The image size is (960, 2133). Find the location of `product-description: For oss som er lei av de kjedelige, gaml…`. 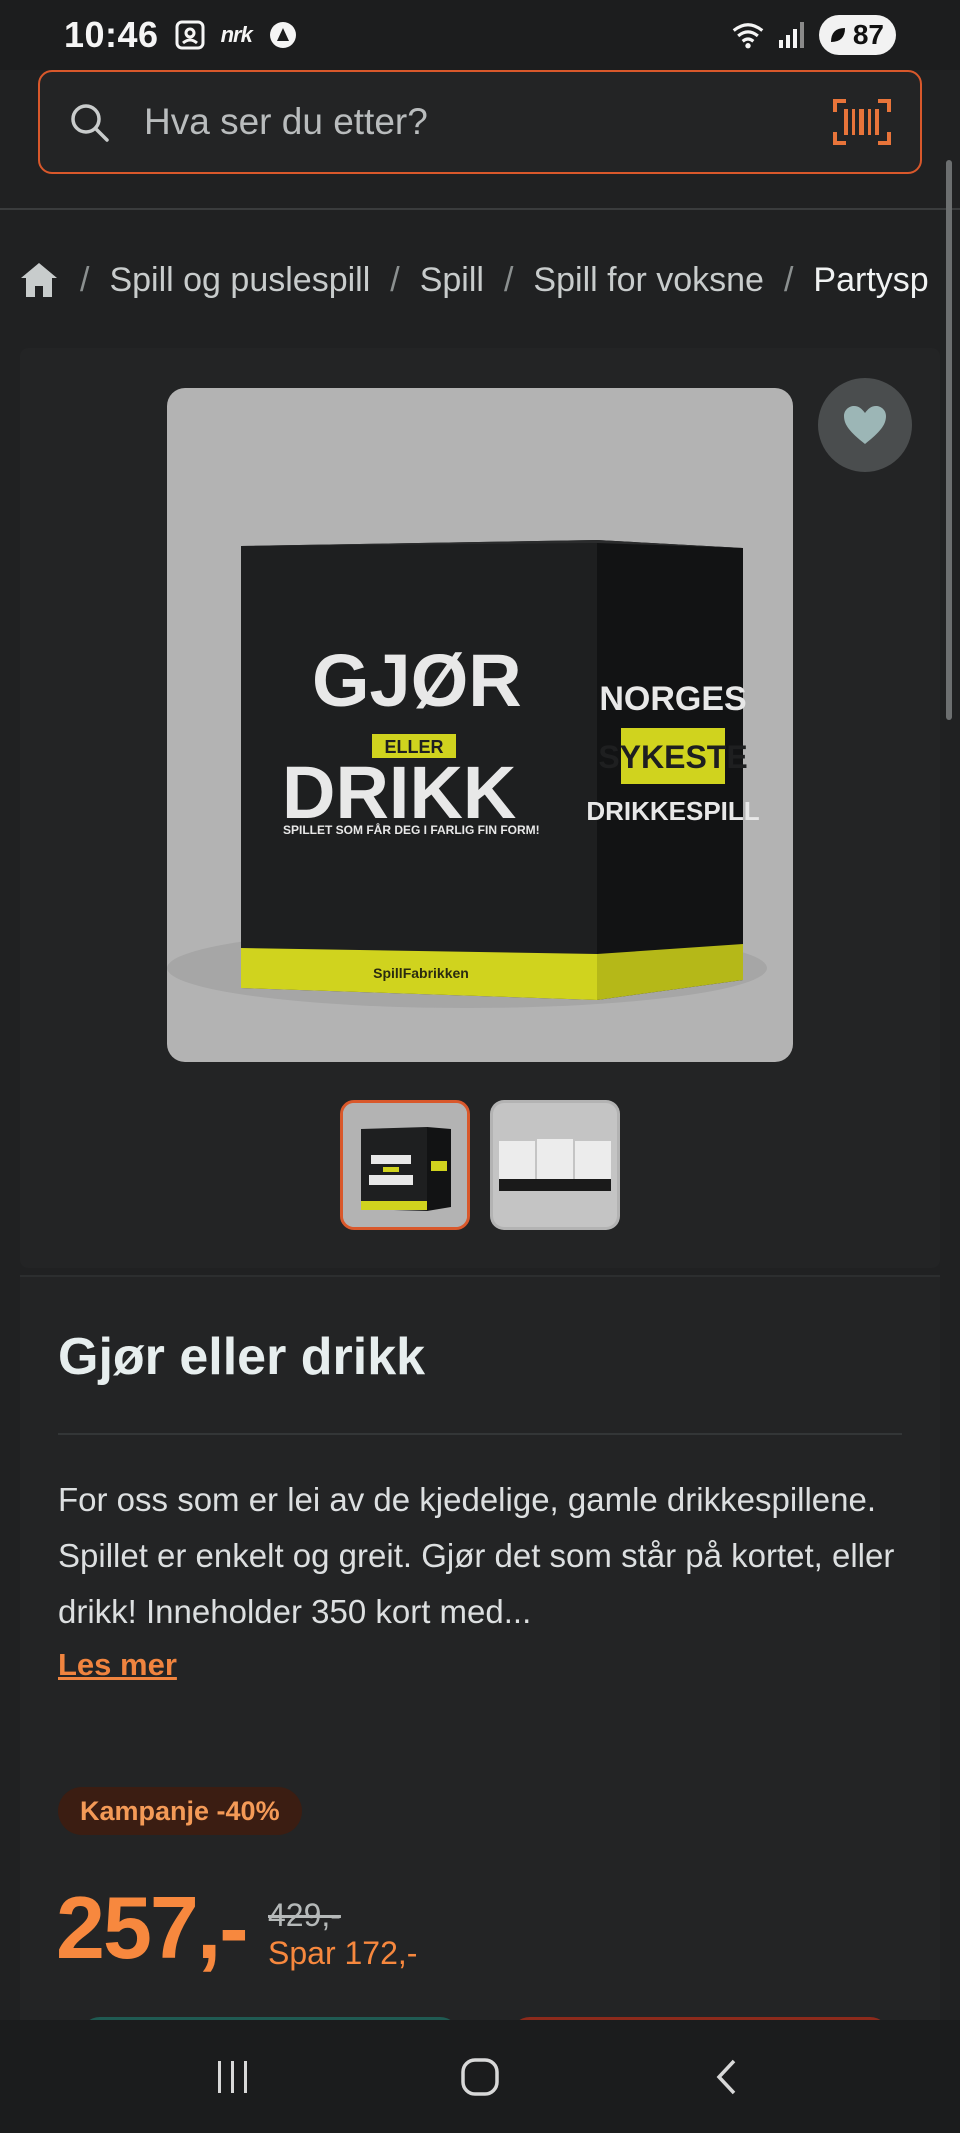

product-description: For oss som er lei av de kjedelige, gaml… is located at coordinates (476, 1555).